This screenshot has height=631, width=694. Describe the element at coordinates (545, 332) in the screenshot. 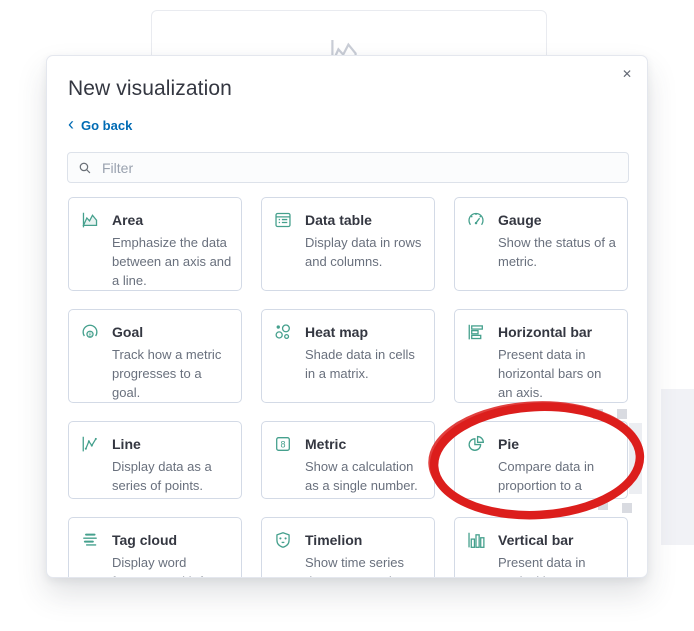

I see `vis-type-title: Horizontal bar` at that location.